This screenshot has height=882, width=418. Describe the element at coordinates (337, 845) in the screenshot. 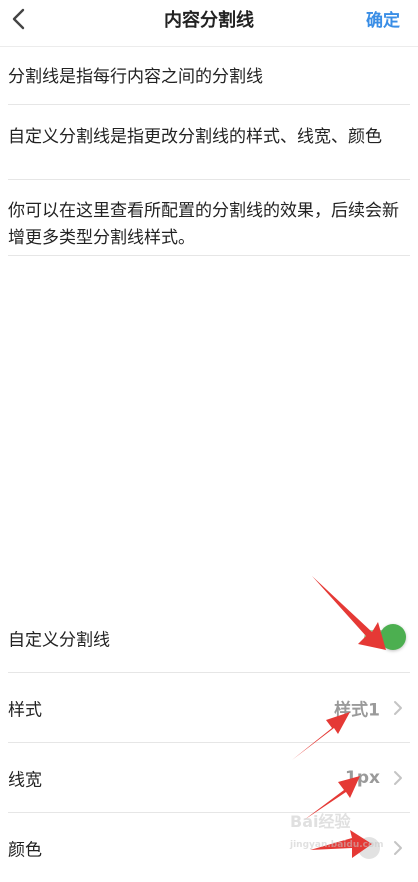

I see `watermark-subtext: jingyan.baidu.com` at that location.